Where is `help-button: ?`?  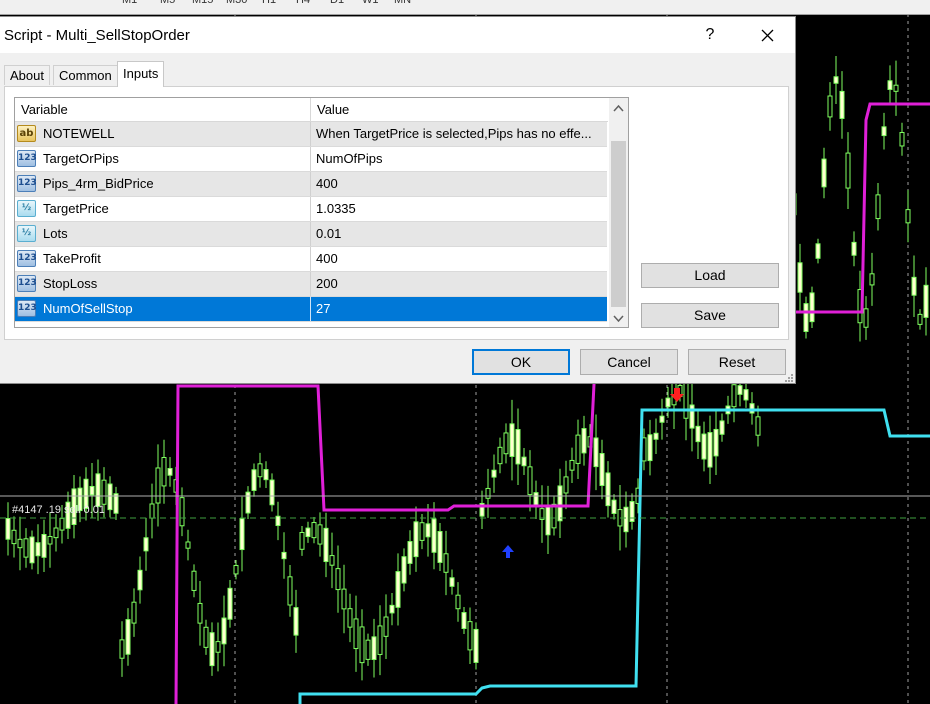
help-button: ? is located at coordinates (710, 35).